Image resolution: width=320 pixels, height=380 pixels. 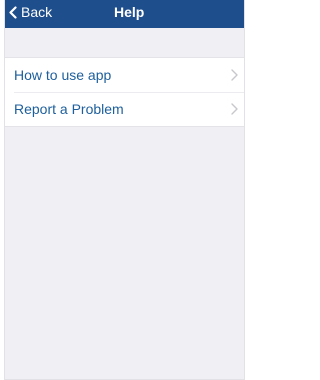 I want to click on menu-item-label: How to use app, so click(x=63, y=75).